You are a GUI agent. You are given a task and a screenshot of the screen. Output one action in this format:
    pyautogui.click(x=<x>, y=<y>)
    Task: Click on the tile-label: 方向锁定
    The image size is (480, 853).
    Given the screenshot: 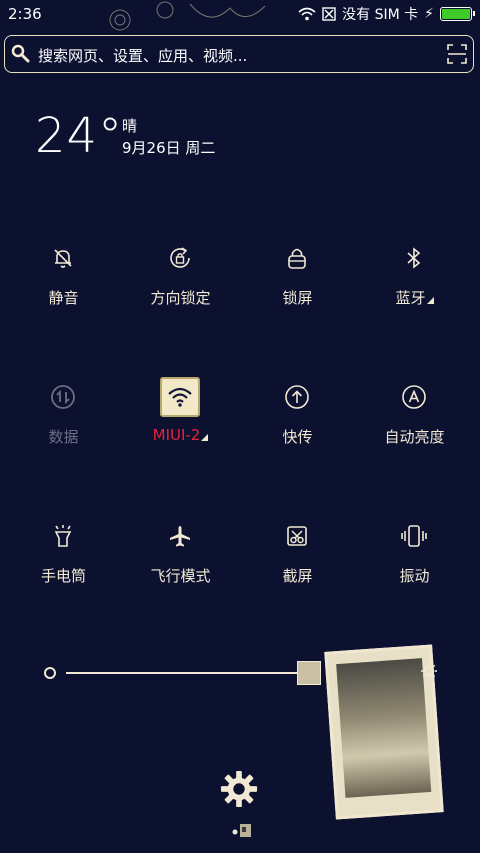 What is the action you would take?
    pyautogui.click(x=180, y=298)
    